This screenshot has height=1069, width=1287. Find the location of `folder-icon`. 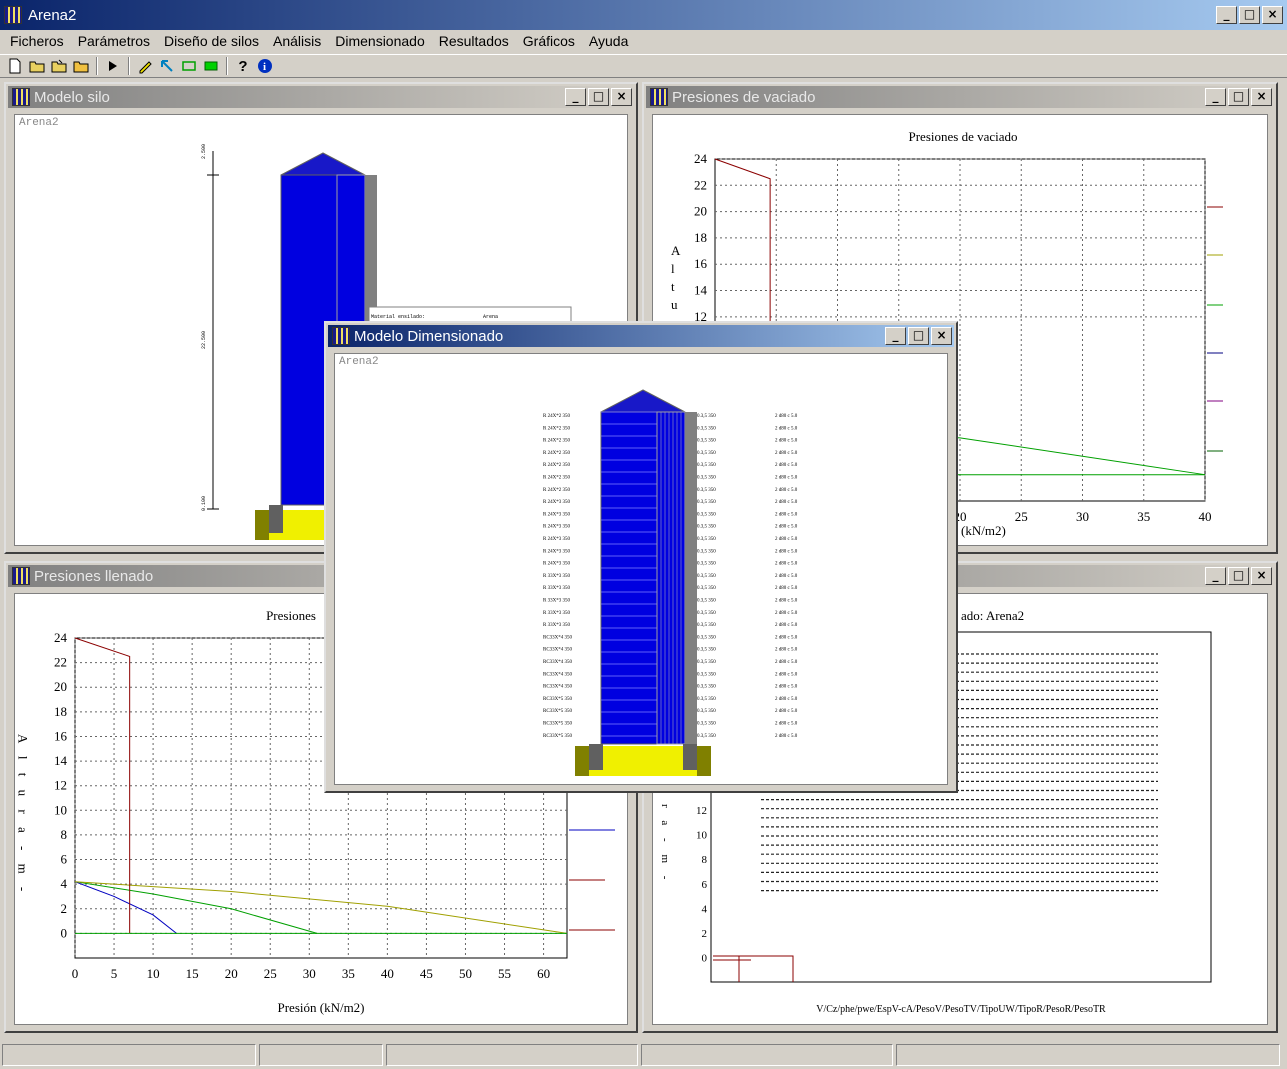

folder-icon is located at coordinates (81, 66).